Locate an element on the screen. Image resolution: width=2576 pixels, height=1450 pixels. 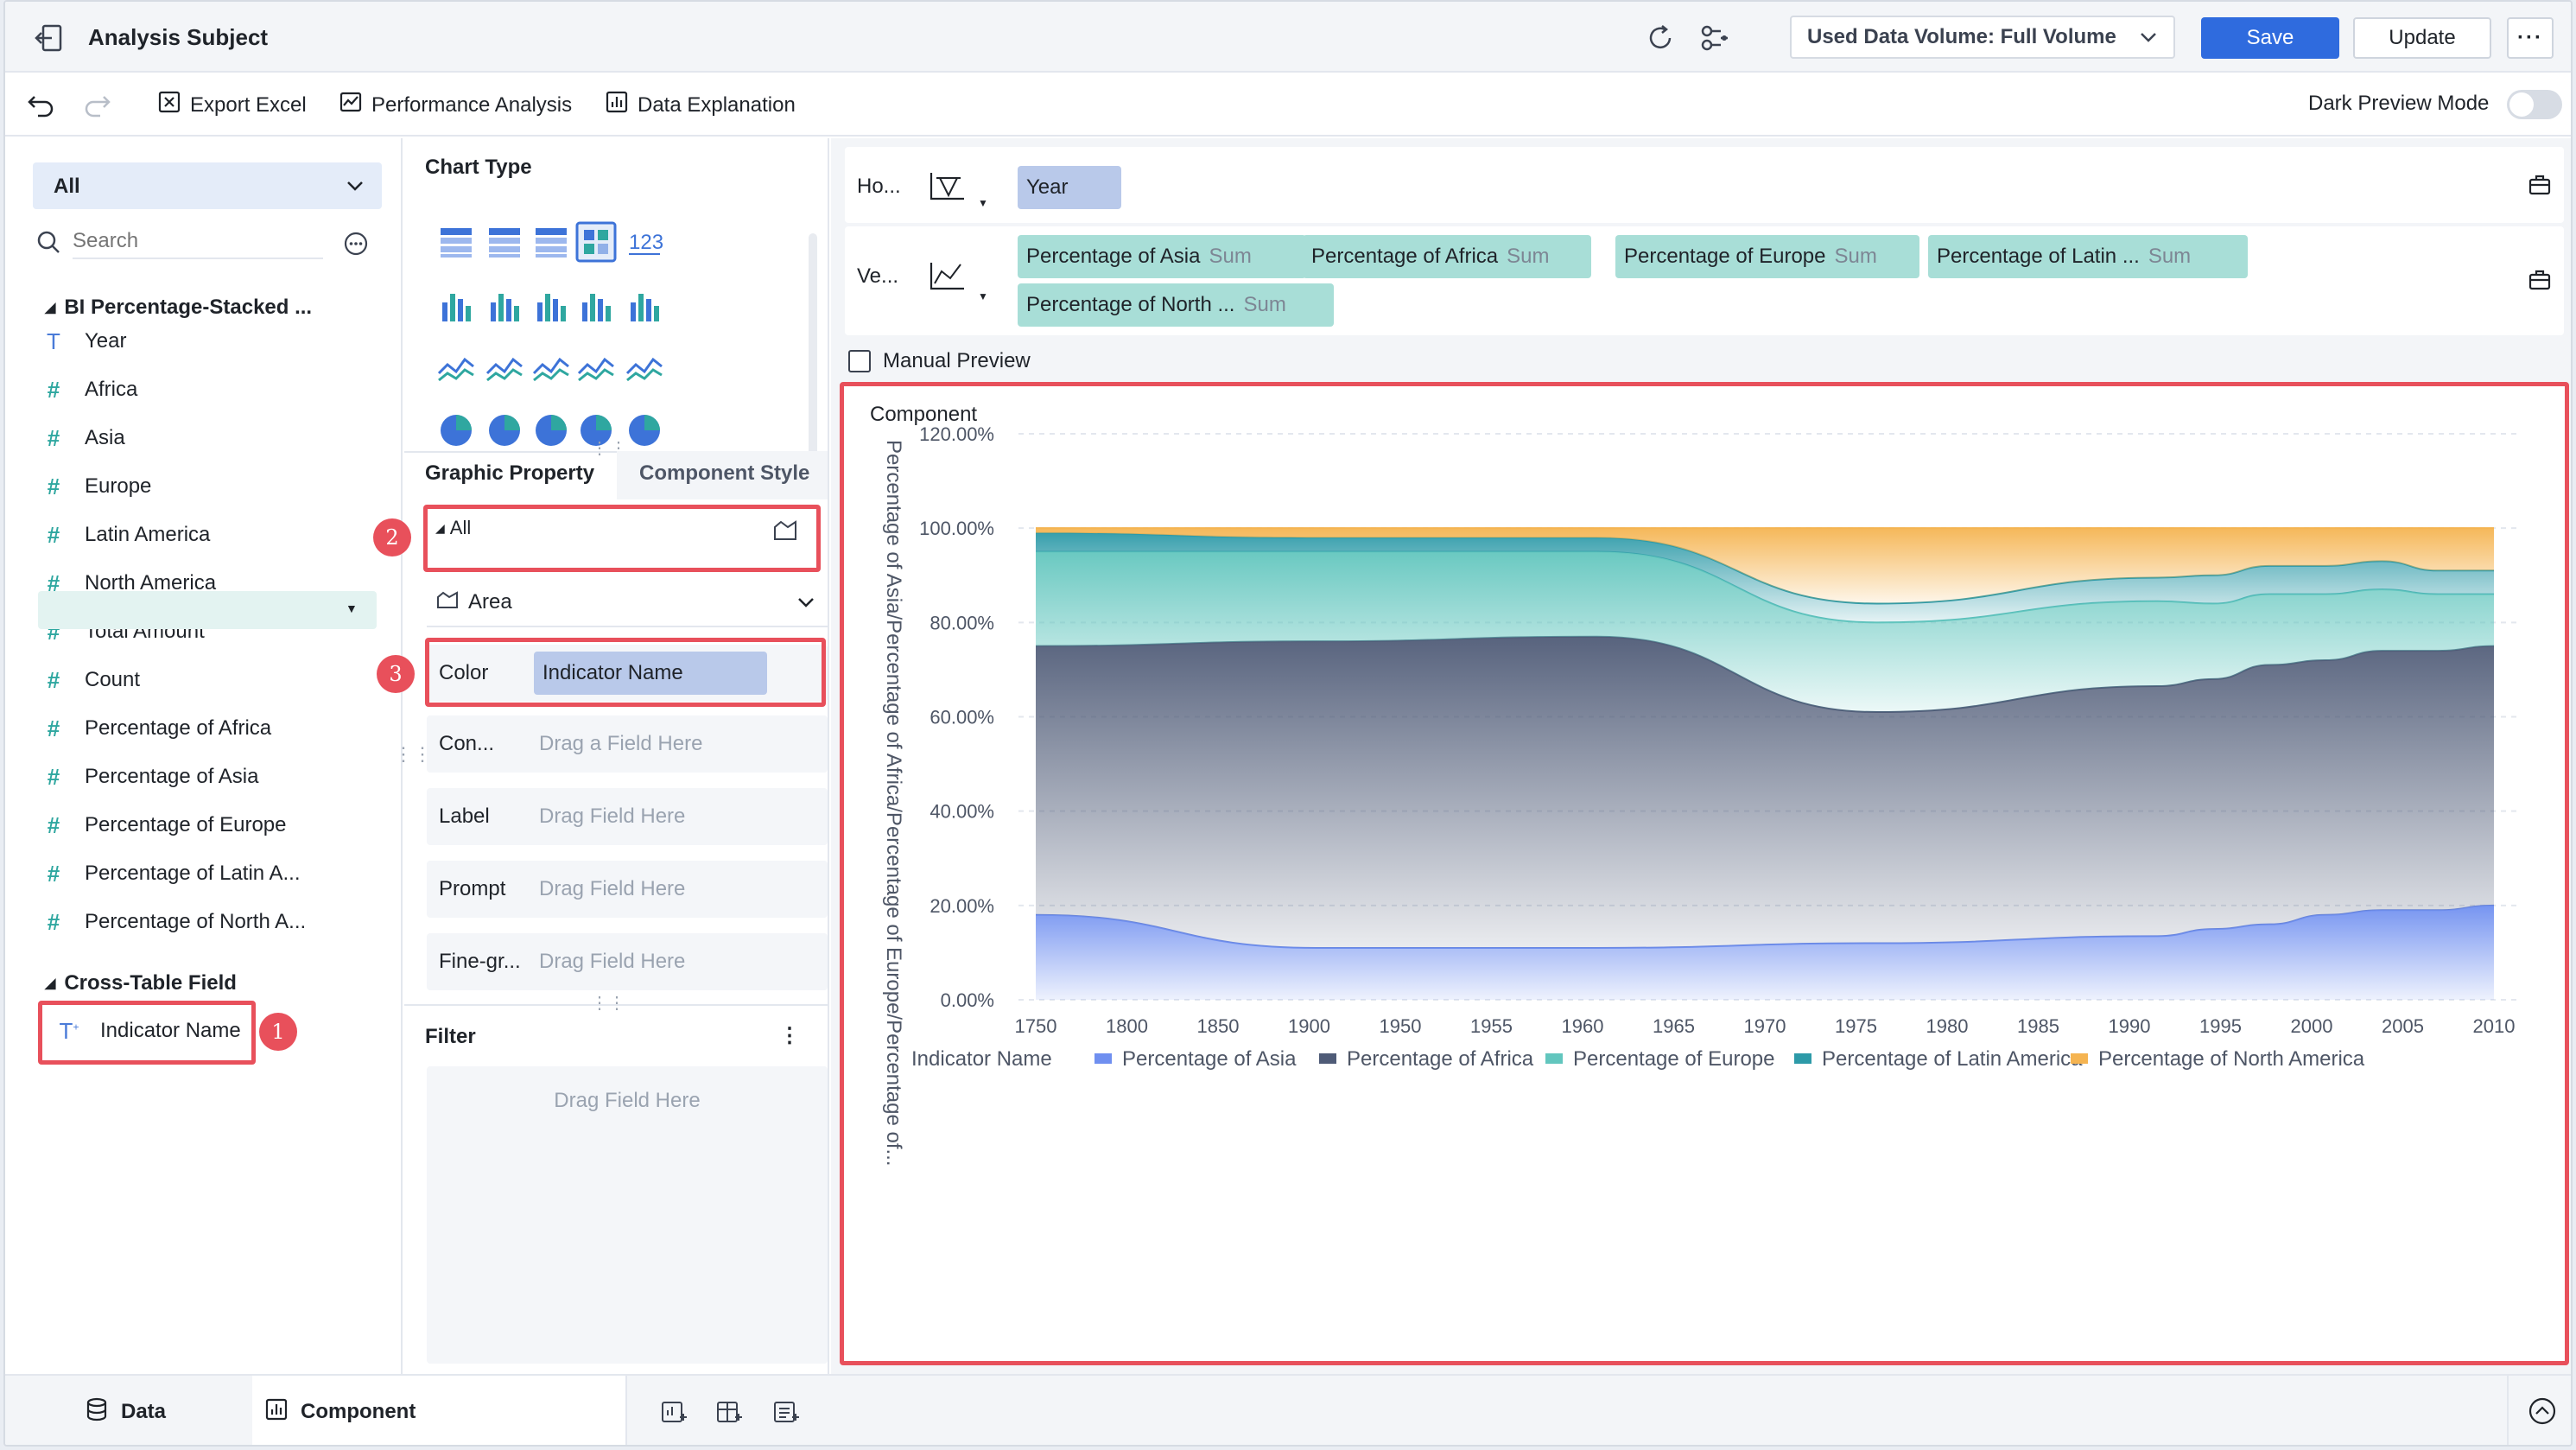
chart-type-detail-table-icon is located at coordinates (551, 242).